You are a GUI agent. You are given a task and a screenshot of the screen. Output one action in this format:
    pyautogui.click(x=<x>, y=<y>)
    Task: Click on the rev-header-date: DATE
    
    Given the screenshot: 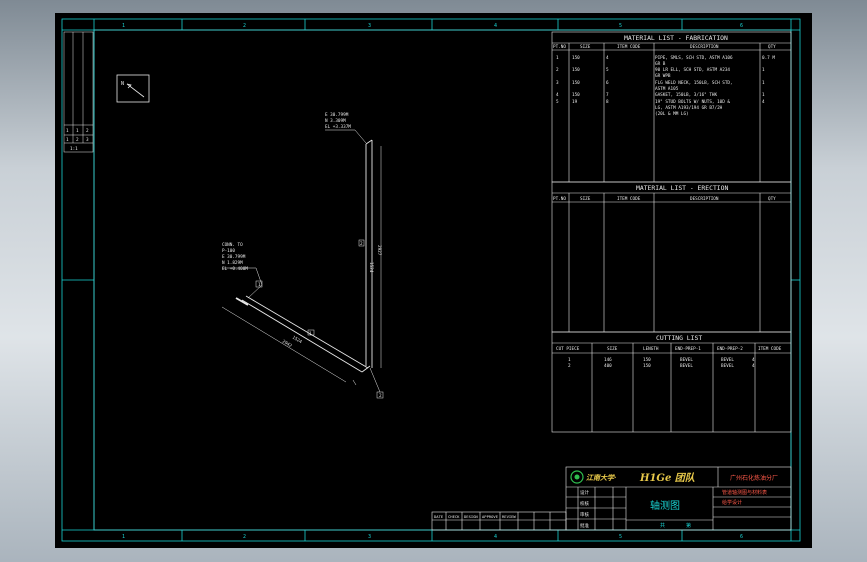 What is the action you would take?
    pyautogui.click(x=439, y=516)
    